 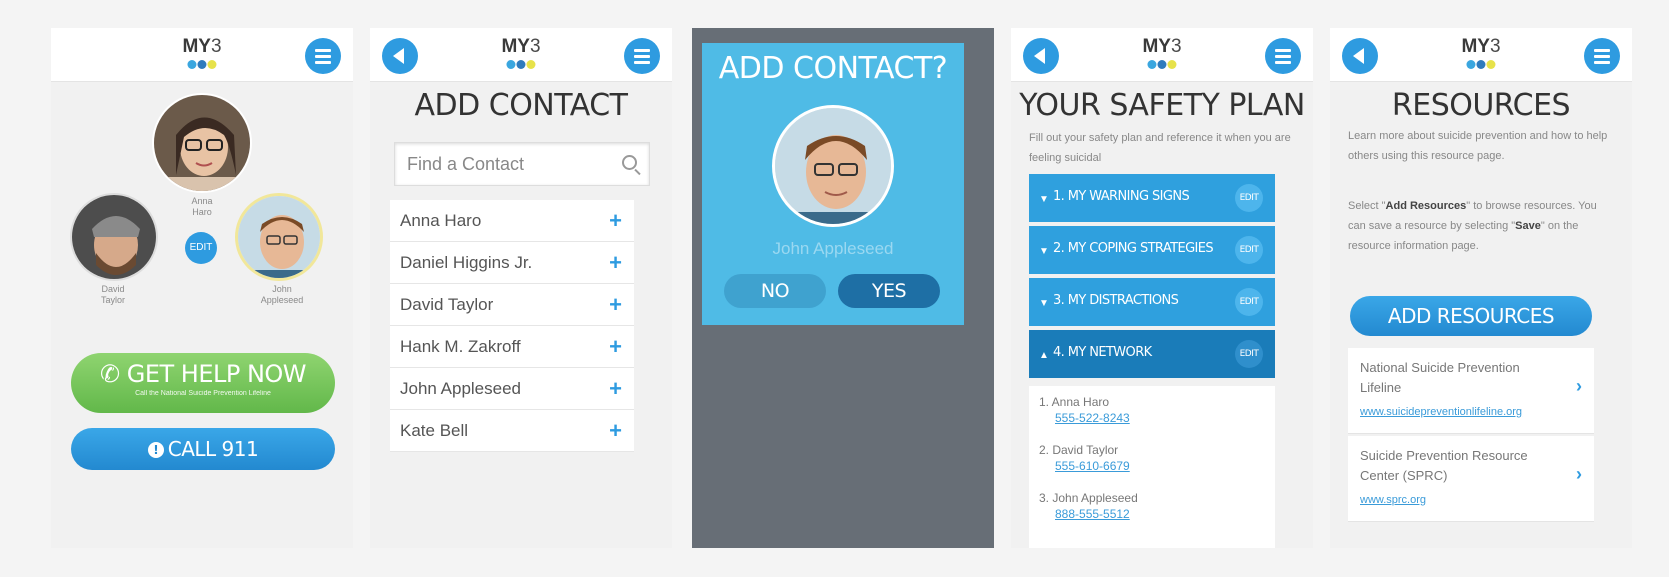 What do you see at coordinates (833, 68) in the screenshot?
I see `dialog-title: ADD CONTACT?` at bounding box center [833, 68].